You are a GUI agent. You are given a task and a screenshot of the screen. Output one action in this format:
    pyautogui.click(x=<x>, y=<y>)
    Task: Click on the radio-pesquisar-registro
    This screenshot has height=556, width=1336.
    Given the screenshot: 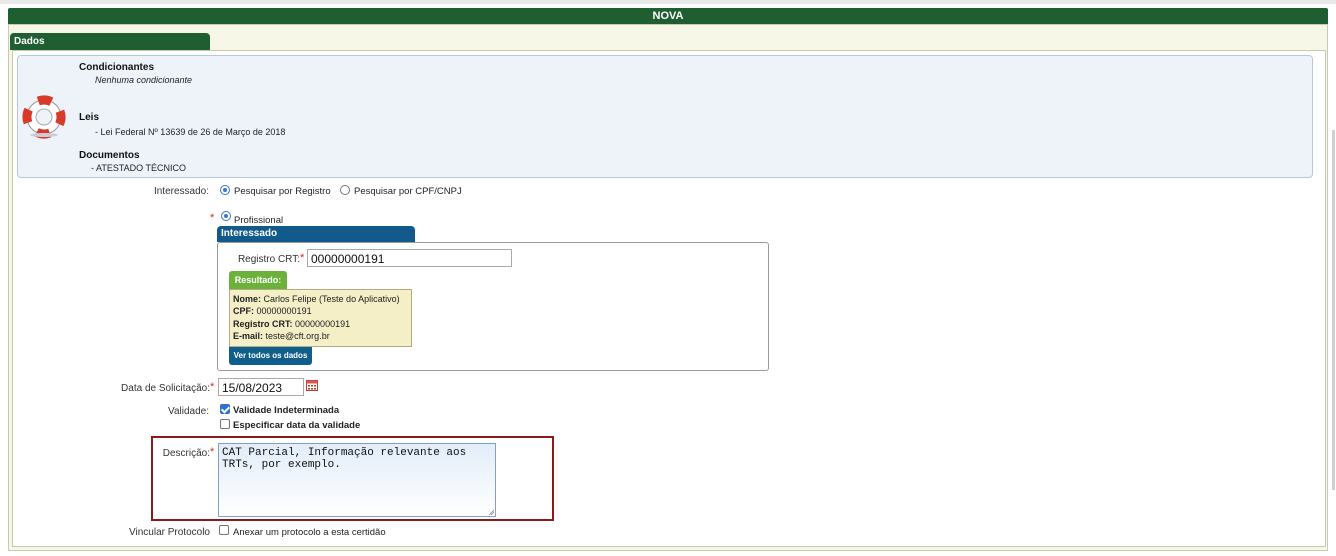 What is the action you would take?
    pyautogui.click(x=225, y=190)
    